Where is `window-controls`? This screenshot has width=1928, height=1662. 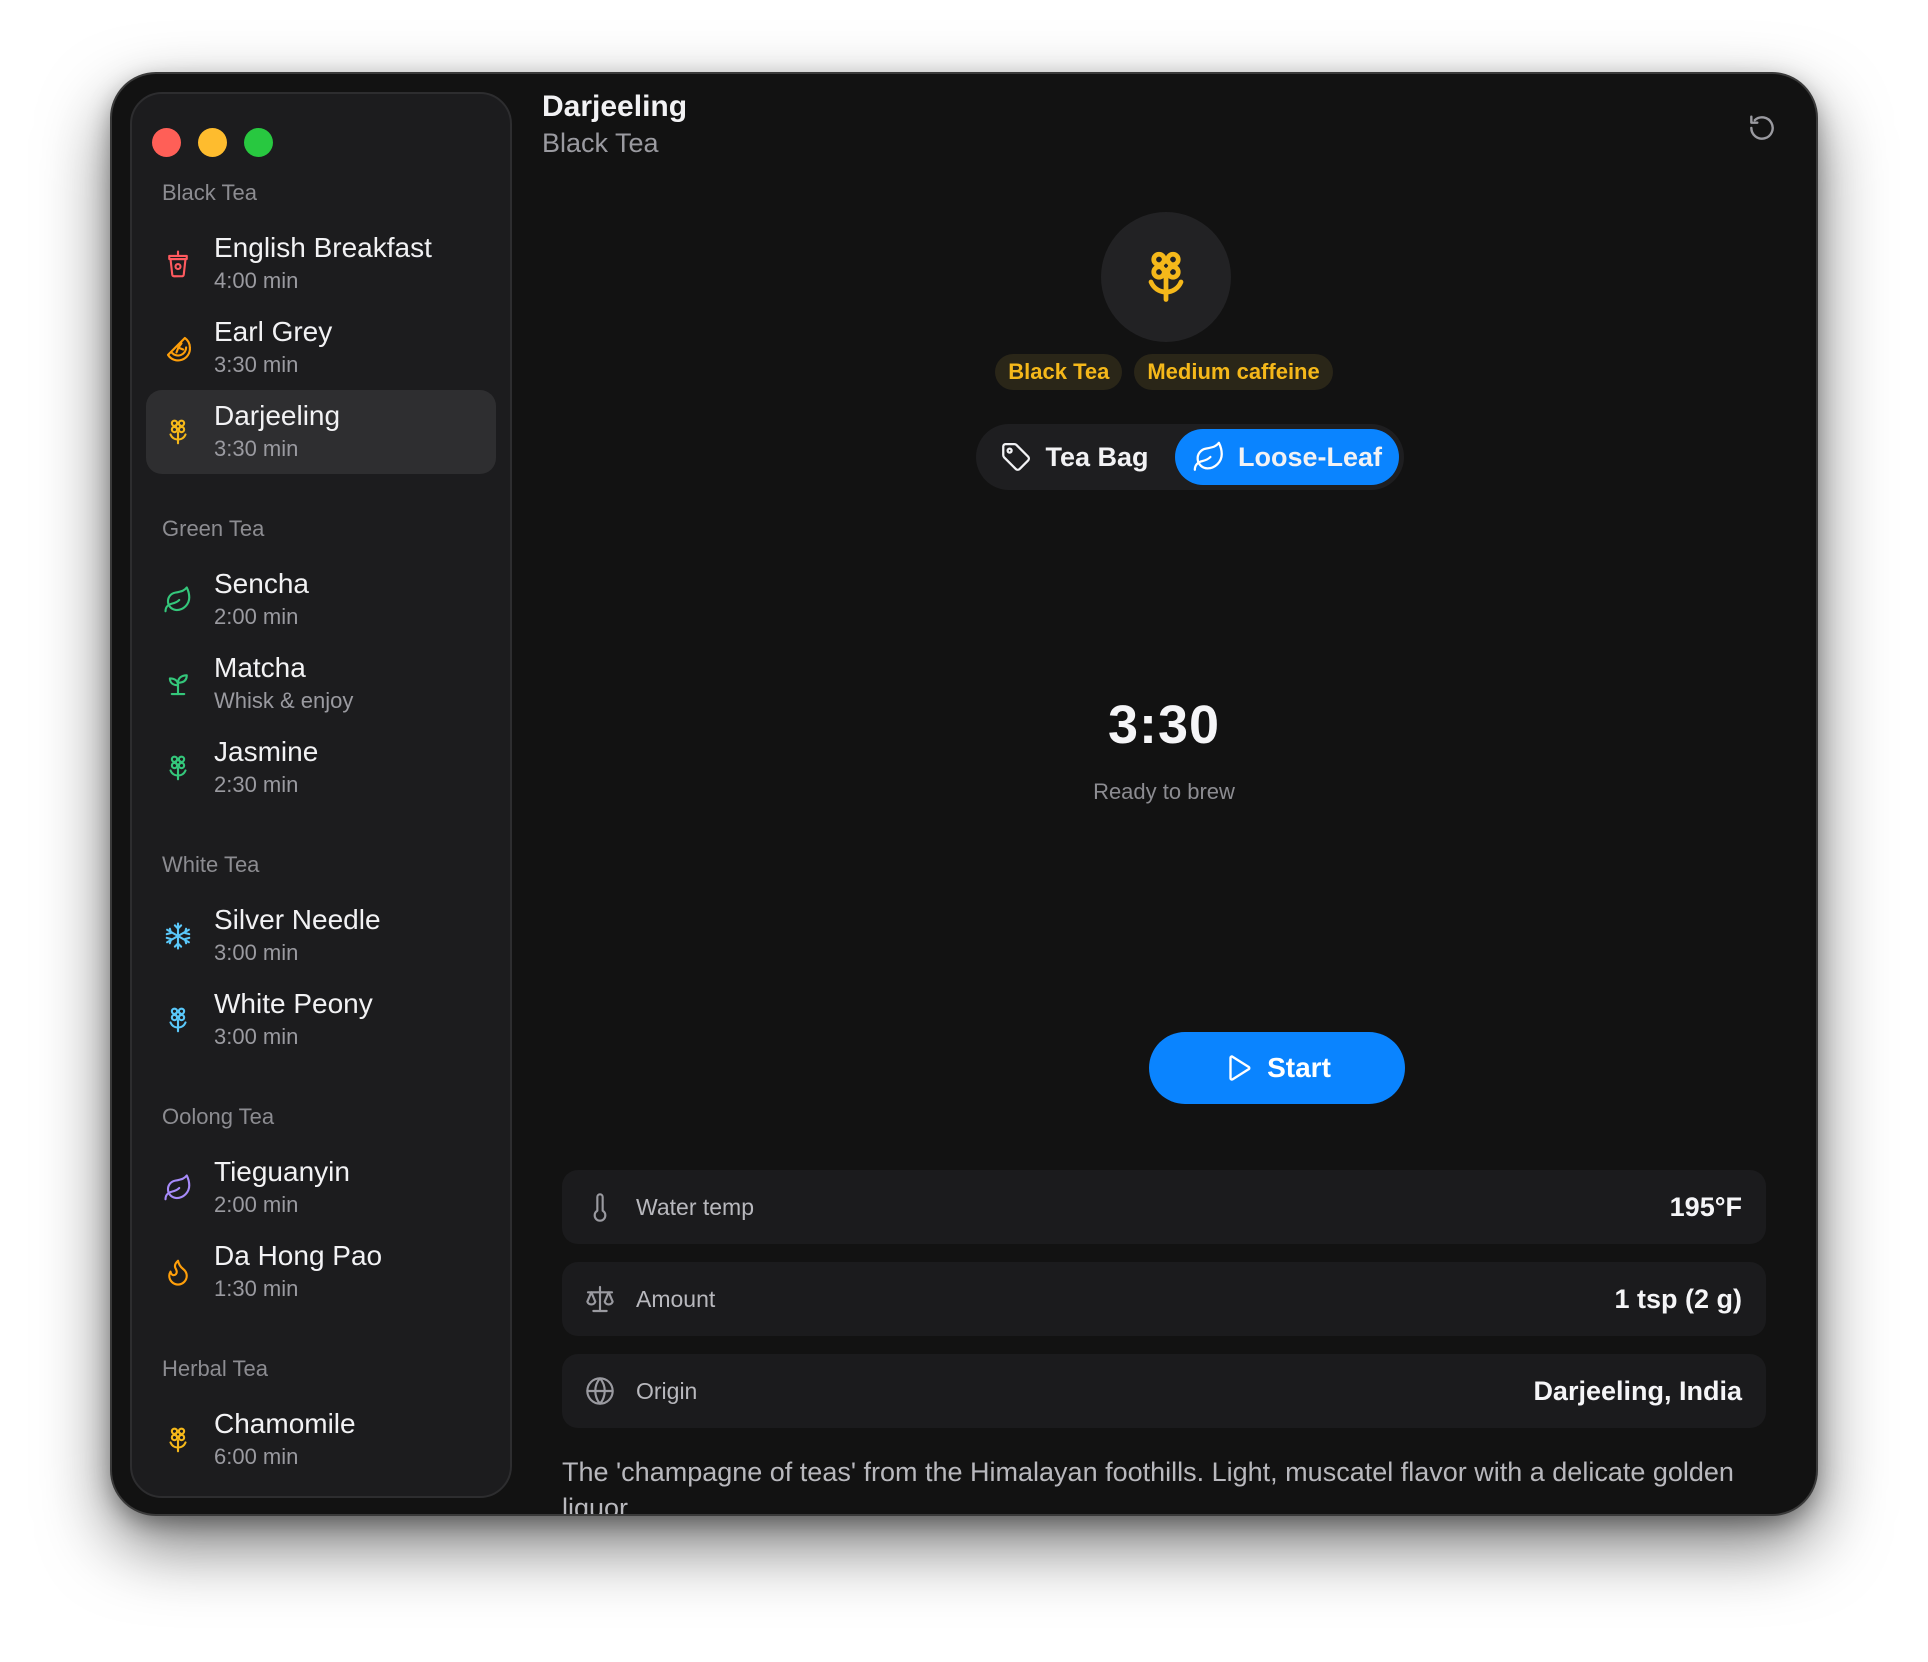 window-controls is located at coordinates (212, 142).